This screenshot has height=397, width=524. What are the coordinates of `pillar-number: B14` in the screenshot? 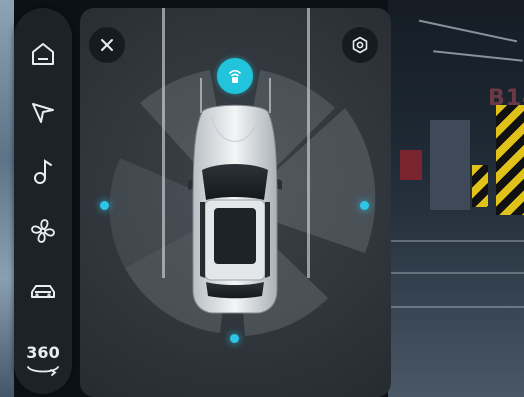 It's located at (506, 98).